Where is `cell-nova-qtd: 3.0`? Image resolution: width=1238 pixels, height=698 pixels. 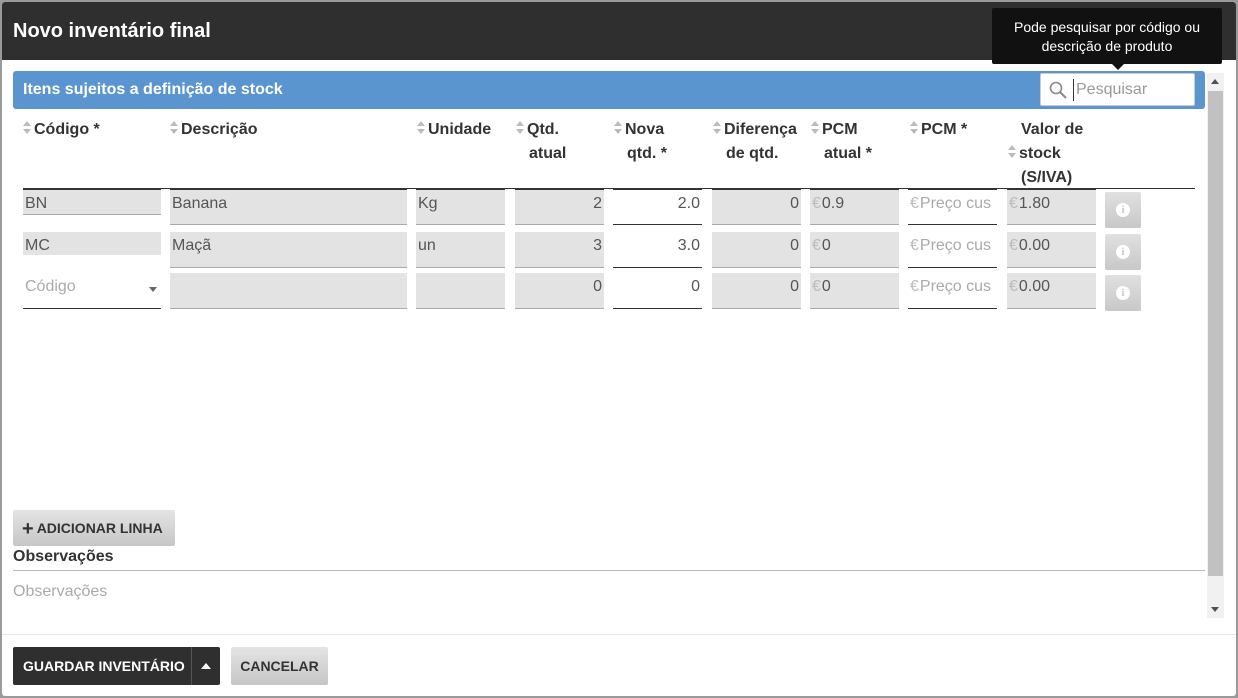
cell-nova-qtd: 3.0 is located at coordinates (657, 250).